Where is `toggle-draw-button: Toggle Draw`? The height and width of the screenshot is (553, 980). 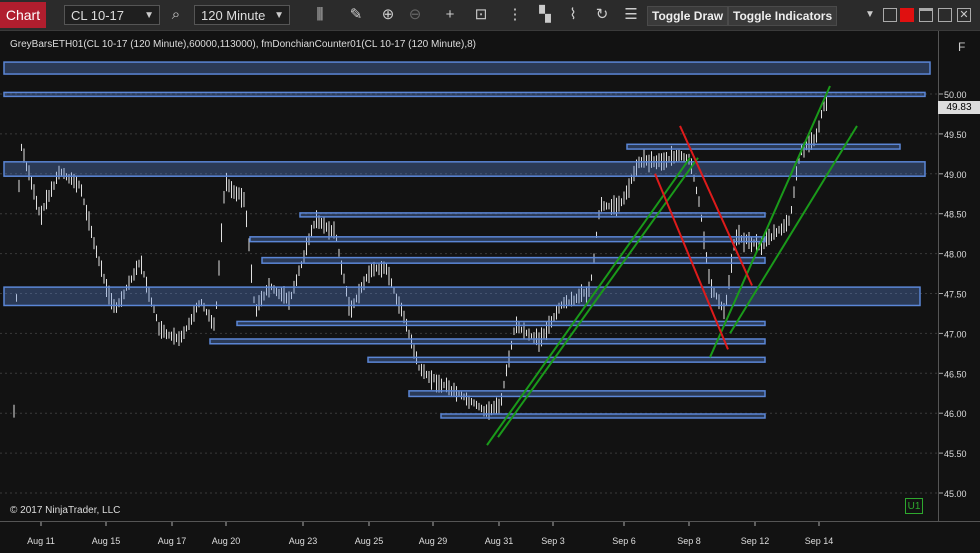 toggle-draw-button: Toggle Draw is located at coordinates (688, 16).